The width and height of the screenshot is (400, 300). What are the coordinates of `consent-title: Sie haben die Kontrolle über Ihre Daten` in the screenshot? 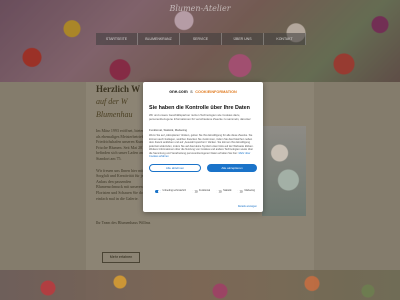 It's located at (199, 108).